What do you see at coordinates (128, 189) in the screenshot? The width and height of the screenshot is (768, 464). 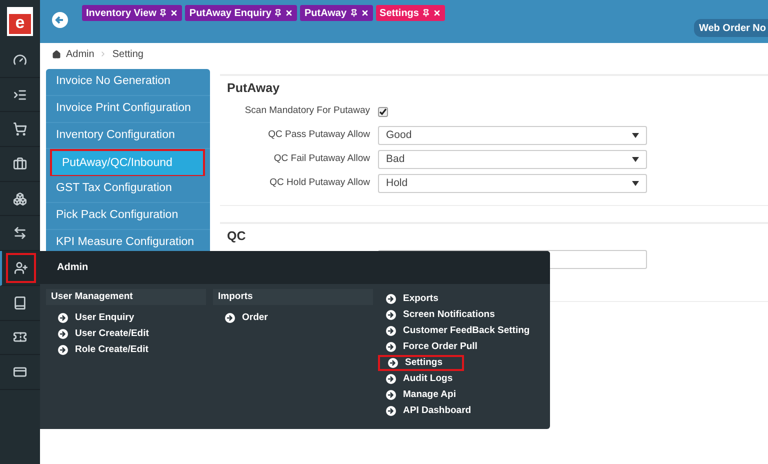 I see `settings-menu-item: GST Tax Configuration` at bounding box center [128, 189].